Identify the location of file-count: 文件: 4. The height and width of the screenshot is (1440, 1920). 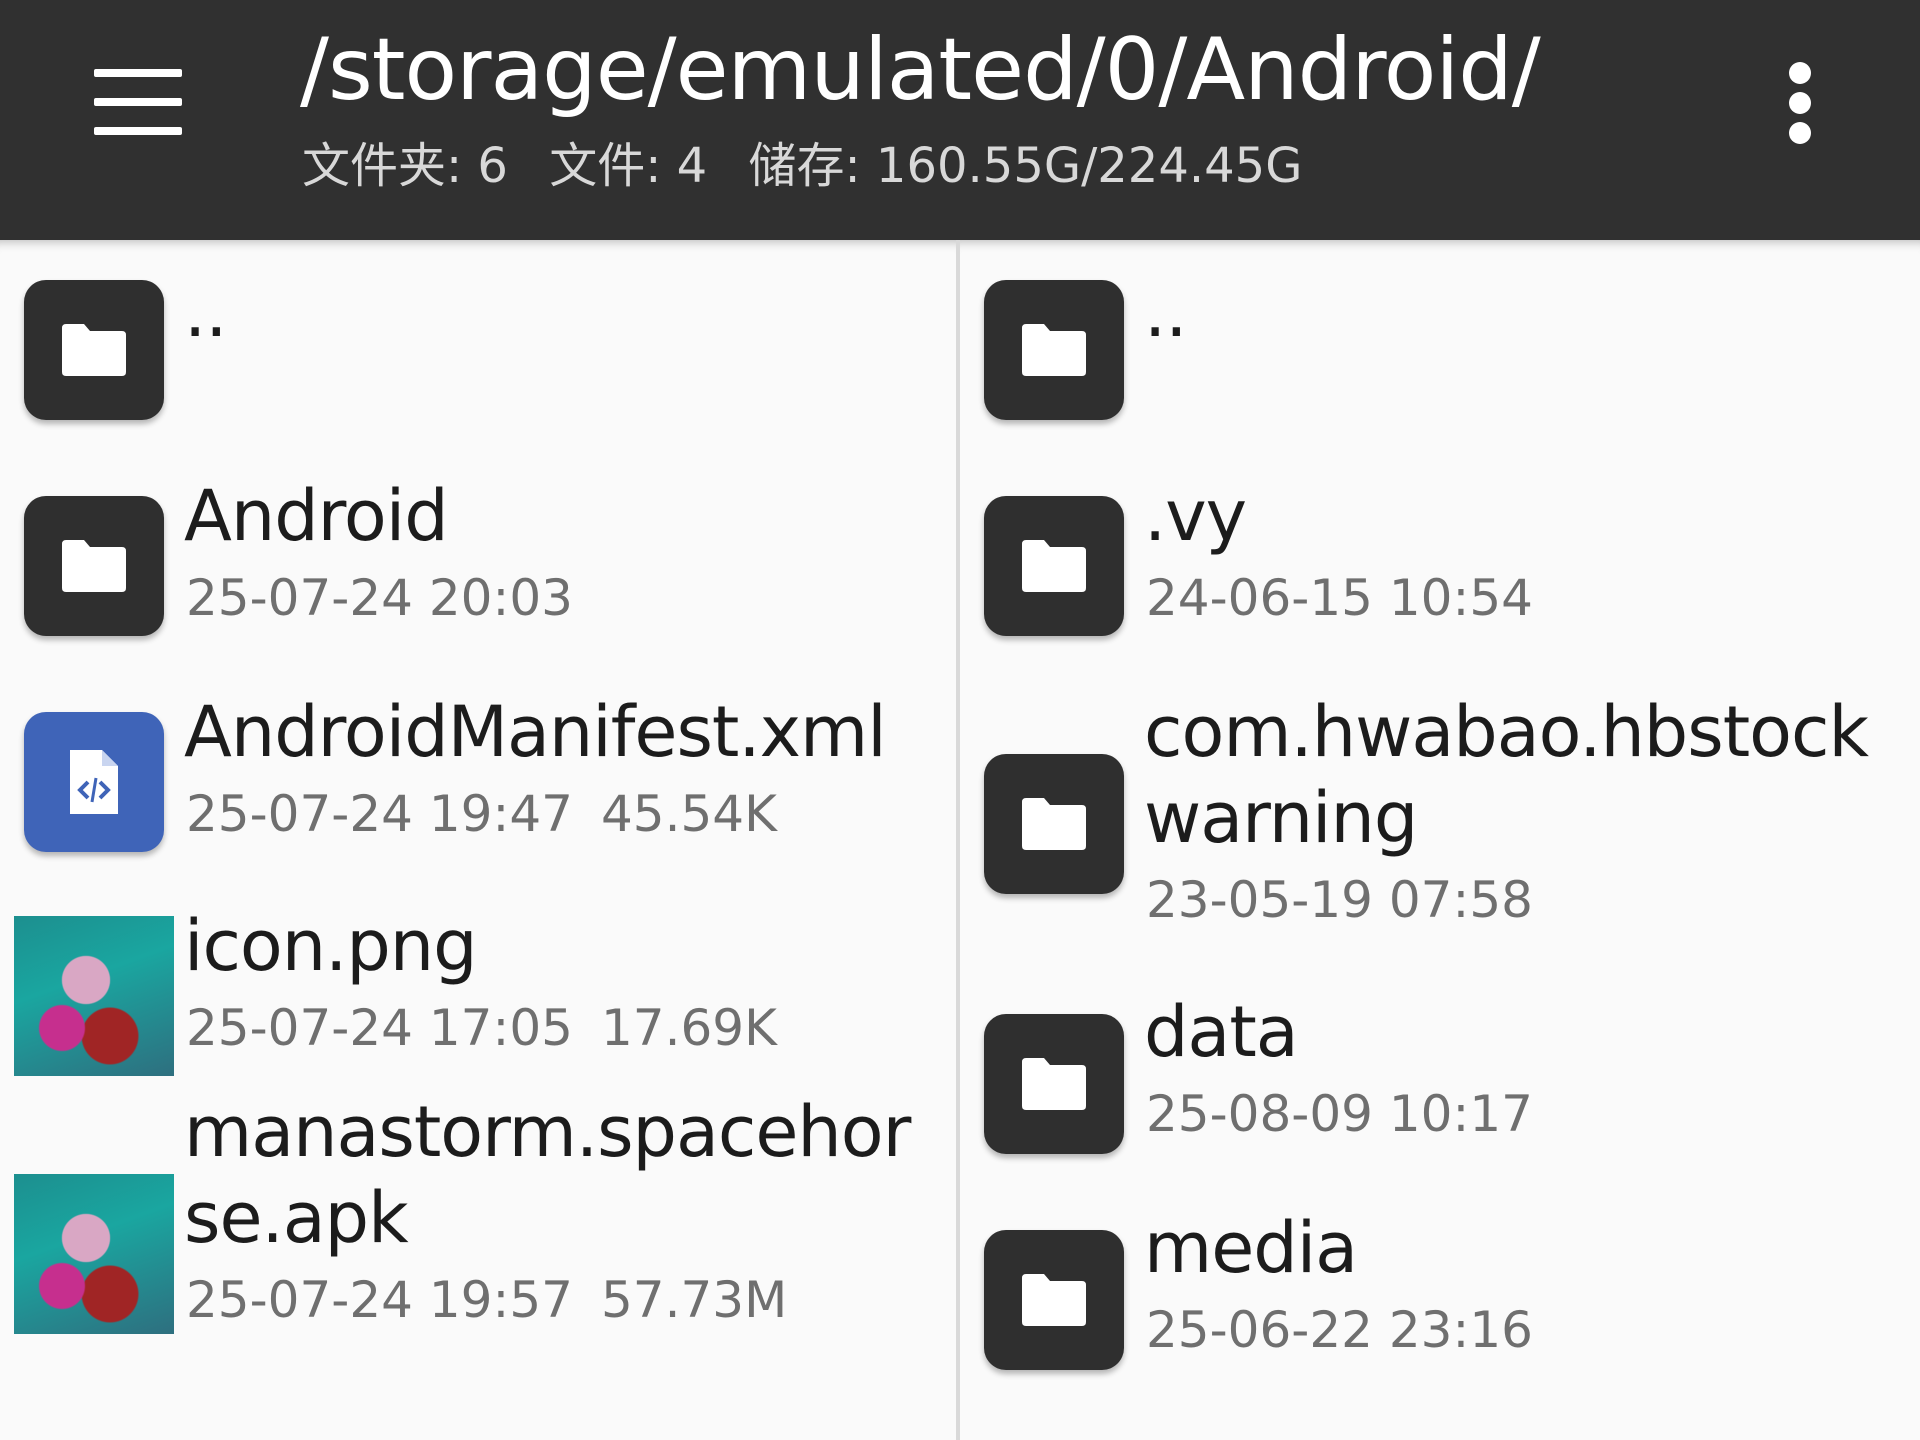
(628, 166).